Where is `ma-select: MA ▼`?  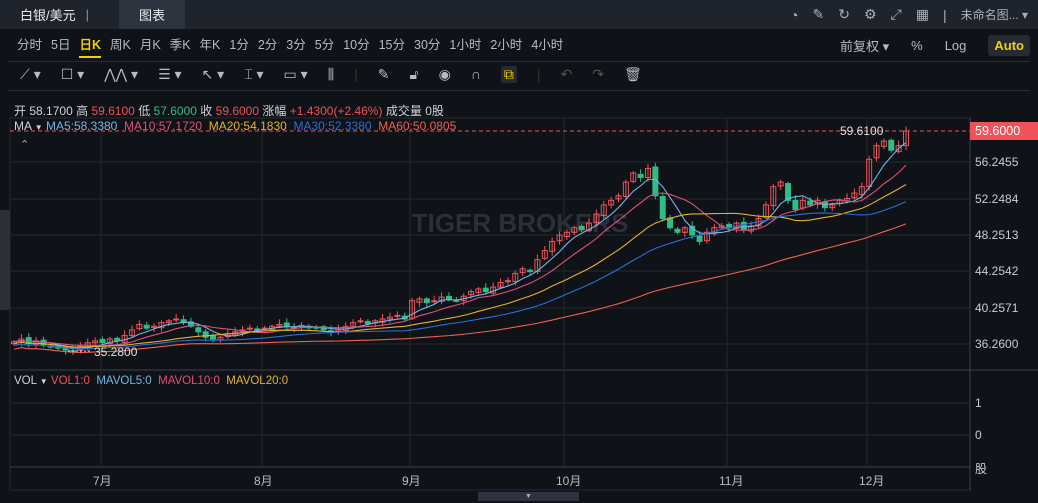
ma-select: MA ▼ is located at coordinates (28, 126).